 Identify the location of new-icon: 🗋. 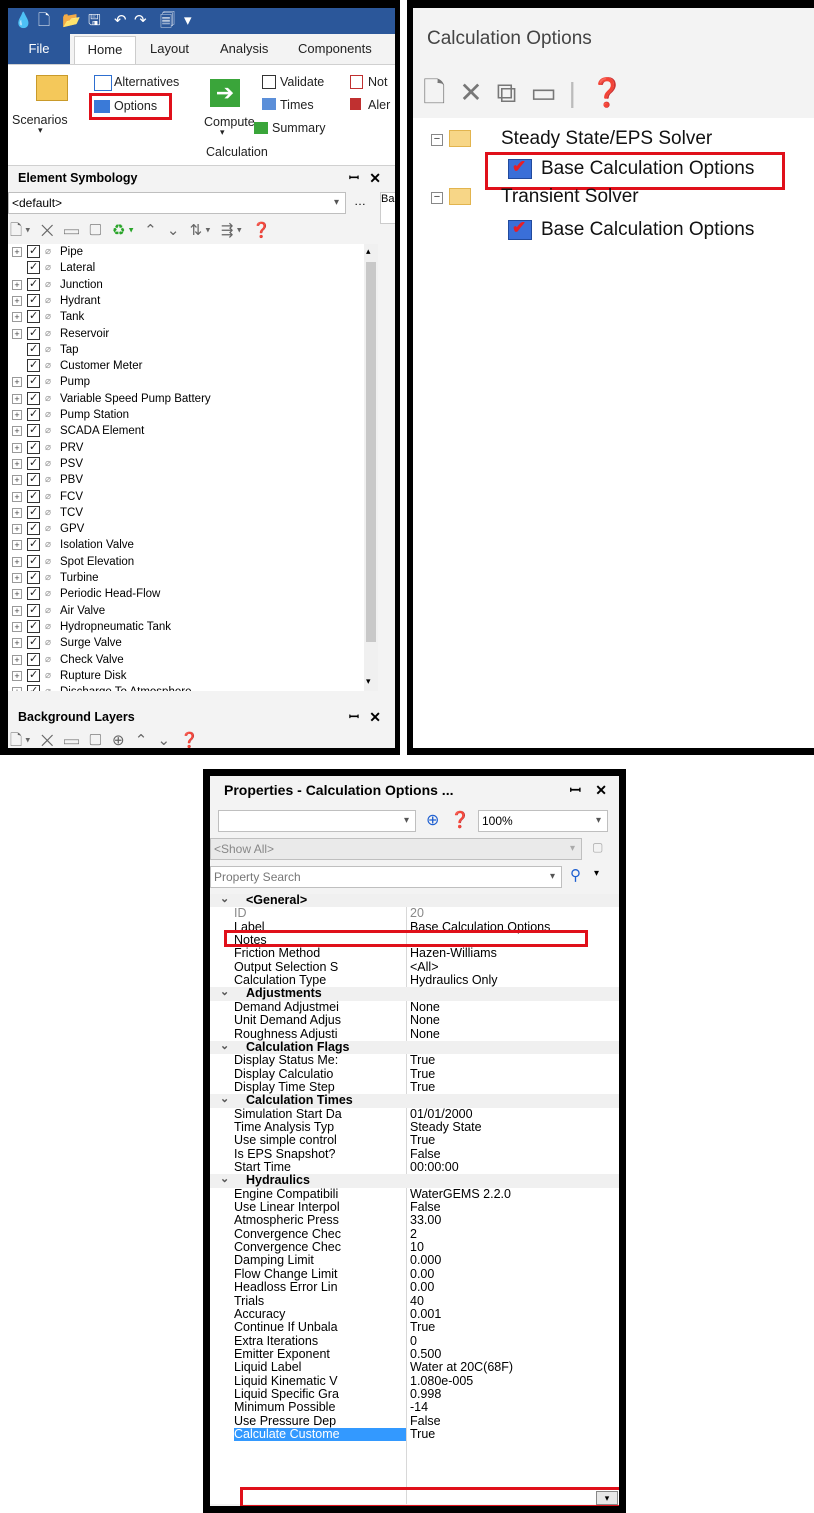
(434, 92).